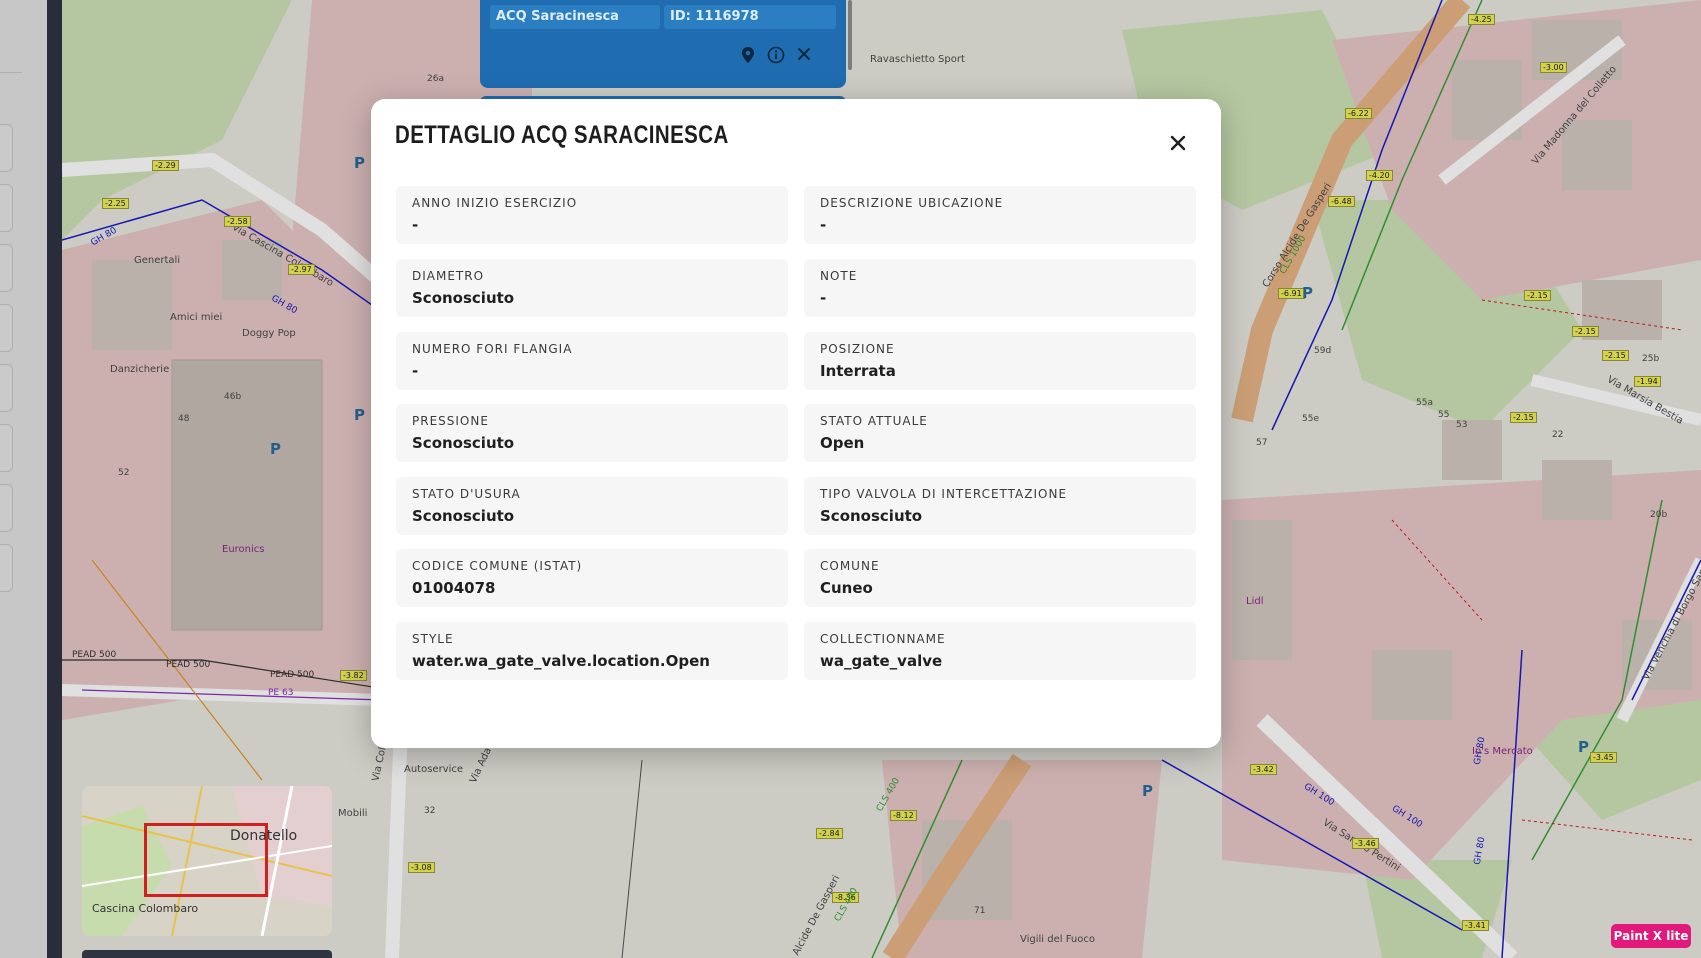 The image size is (1701, 958). Describe the element at coordinates (944, 494) in the screenshot. I see `field-label: Tipo valvola di intercettazione` at that location.